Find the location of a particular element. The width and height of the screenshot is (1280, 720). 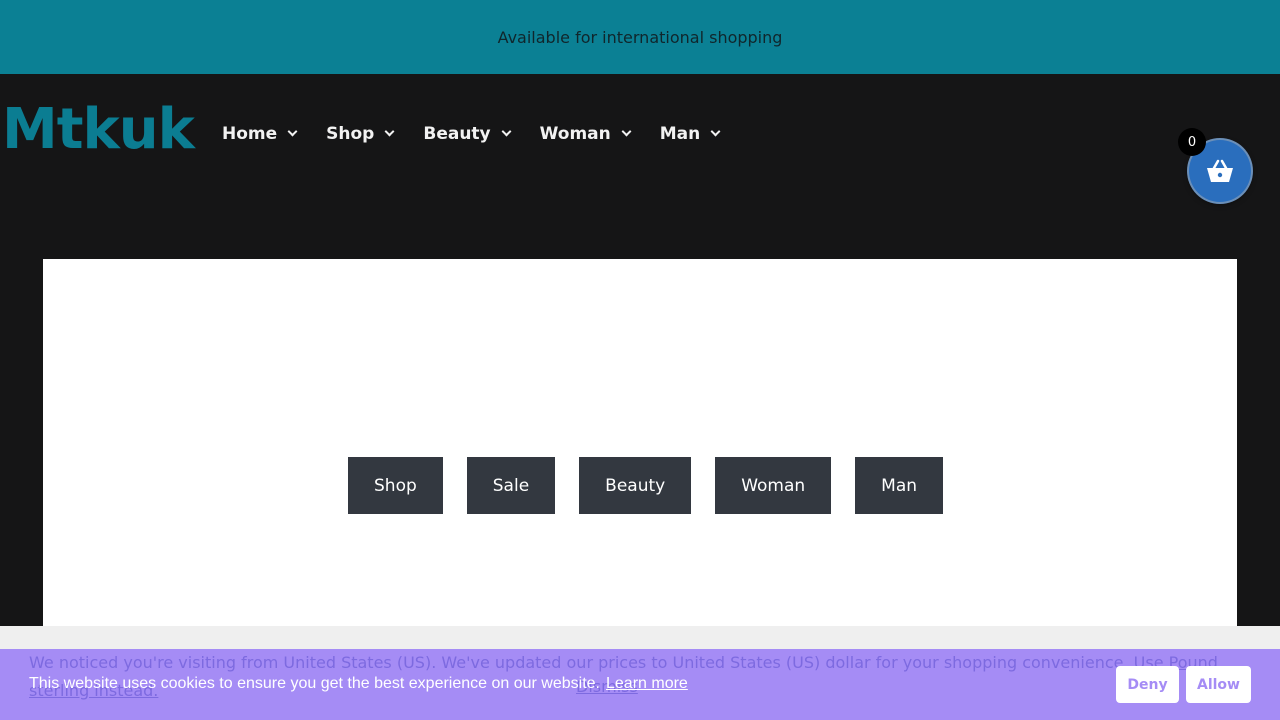

nav-item-man: Man is located at coordinates (690, 134).